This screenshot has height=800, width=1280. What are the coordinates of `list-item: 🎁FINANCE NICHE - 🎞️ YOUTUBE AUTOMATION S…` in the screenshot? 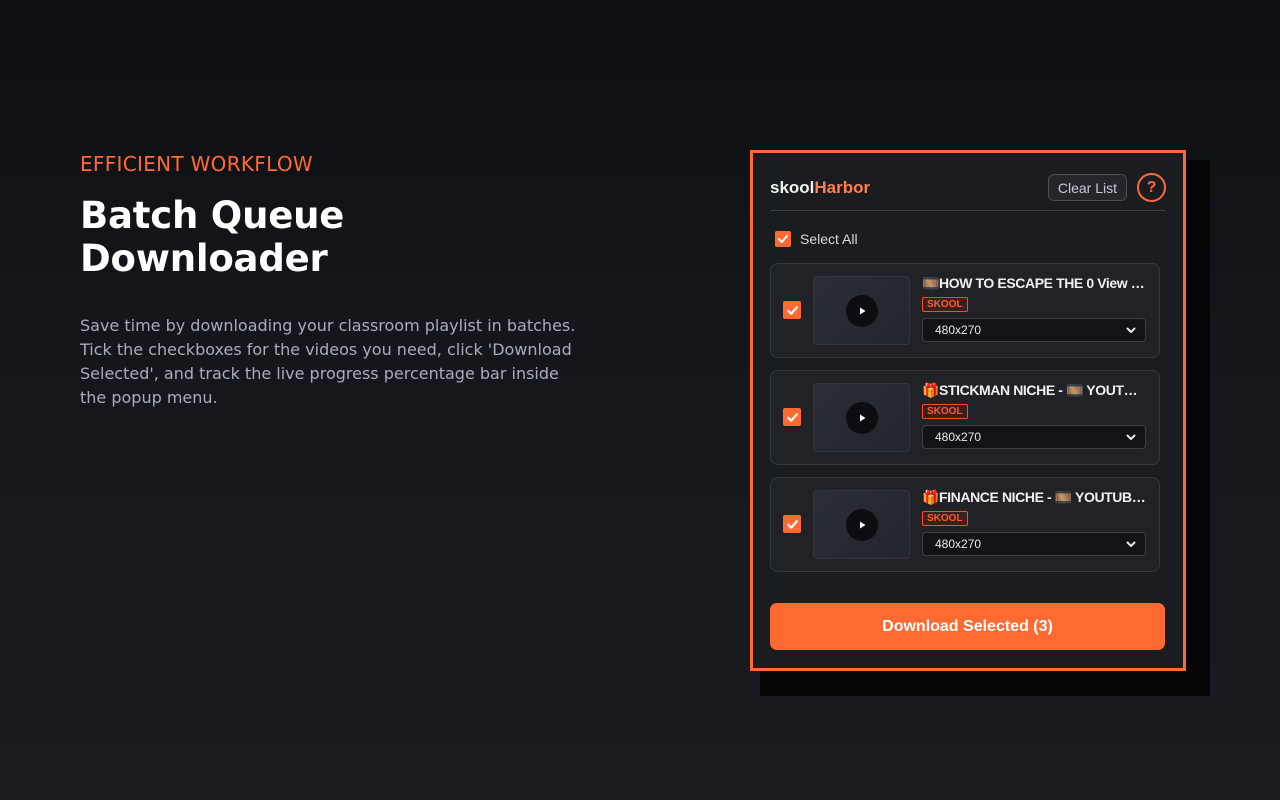 It's located at (965, 524).